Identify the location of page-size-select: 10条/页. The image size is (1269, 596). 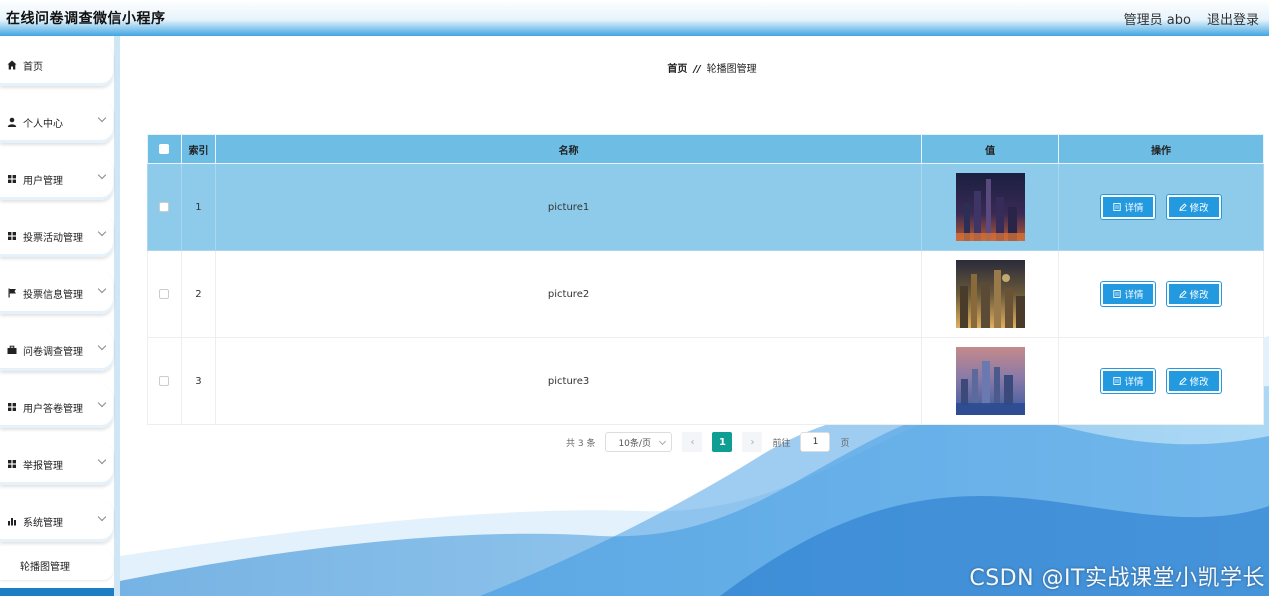
(639, 442).